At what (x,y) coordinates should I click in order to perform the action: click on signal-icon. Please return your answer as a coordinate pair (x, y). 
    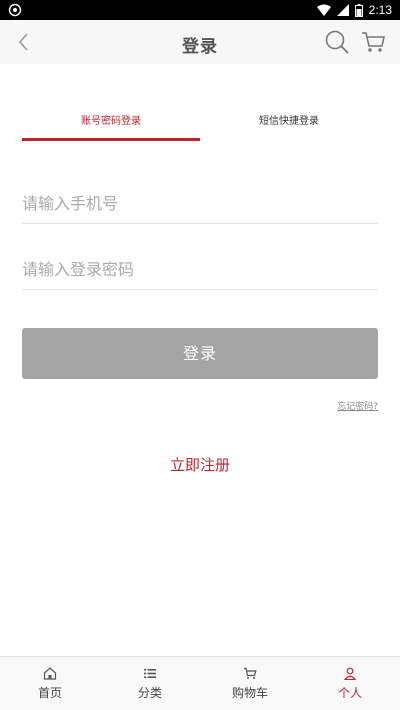
    Looking at the image, I should click on (342, 10).